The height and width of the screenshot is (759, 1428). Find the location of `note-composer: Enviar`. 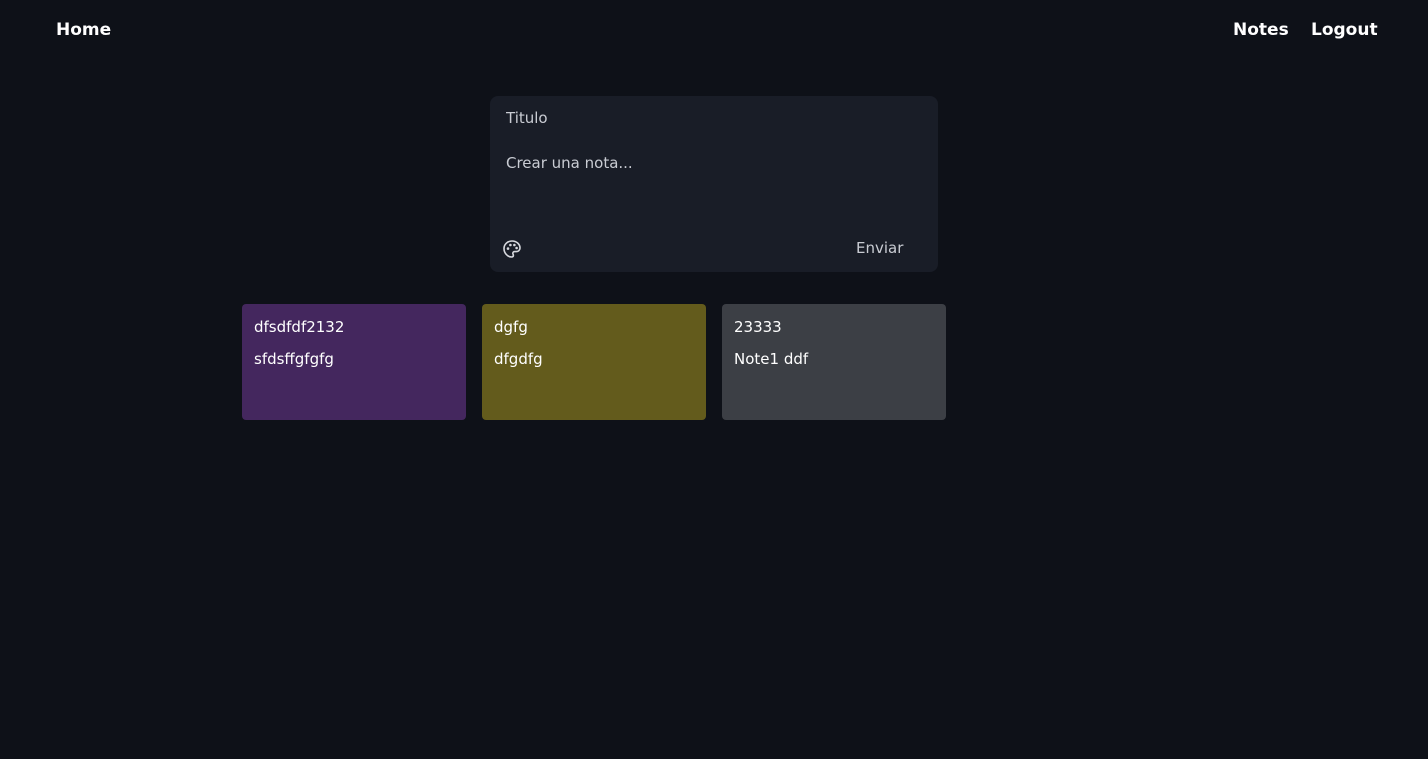

note-composer: Enviar is located at coordinates (714, 184).